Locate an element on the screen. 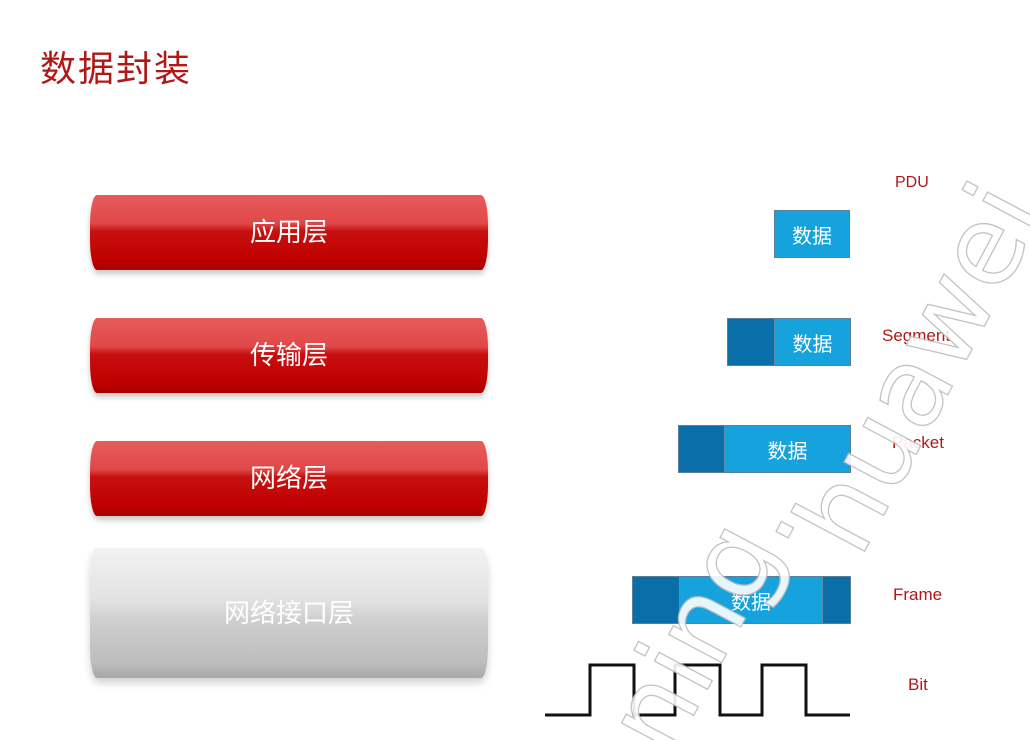 The image size is (1030, 740). pdu-segment-block: 数据 is located at coordinates (789, 342).